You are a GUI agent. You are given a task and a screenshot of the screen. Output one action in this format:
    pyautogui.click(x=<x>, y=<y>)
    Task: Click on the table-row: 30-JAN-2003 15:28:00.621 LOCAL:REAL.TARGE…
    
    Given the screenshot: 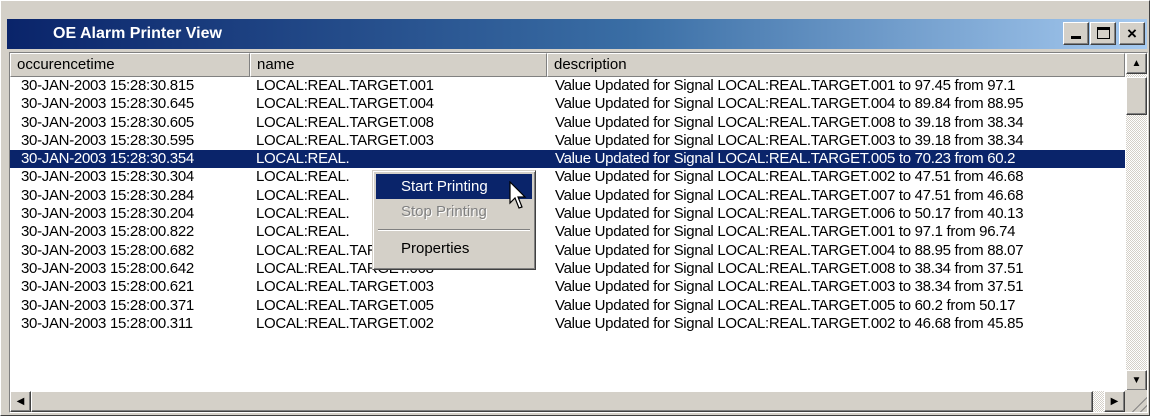 What is the action you would take?
    pyautogui.click(x=567, y=287)
    